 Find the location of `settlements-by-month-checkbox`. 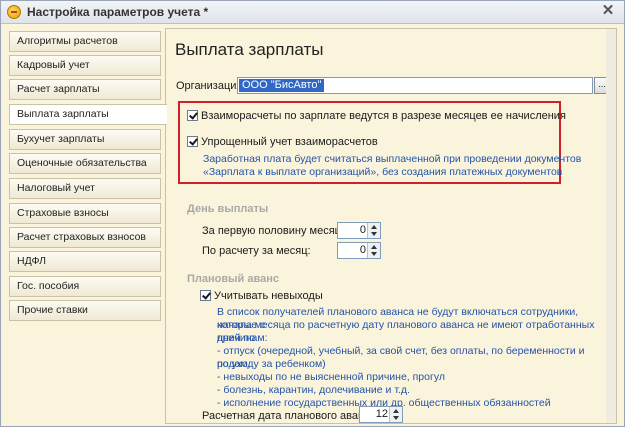

settlements-by-month-checkbox is located at coordinates (192, 115).